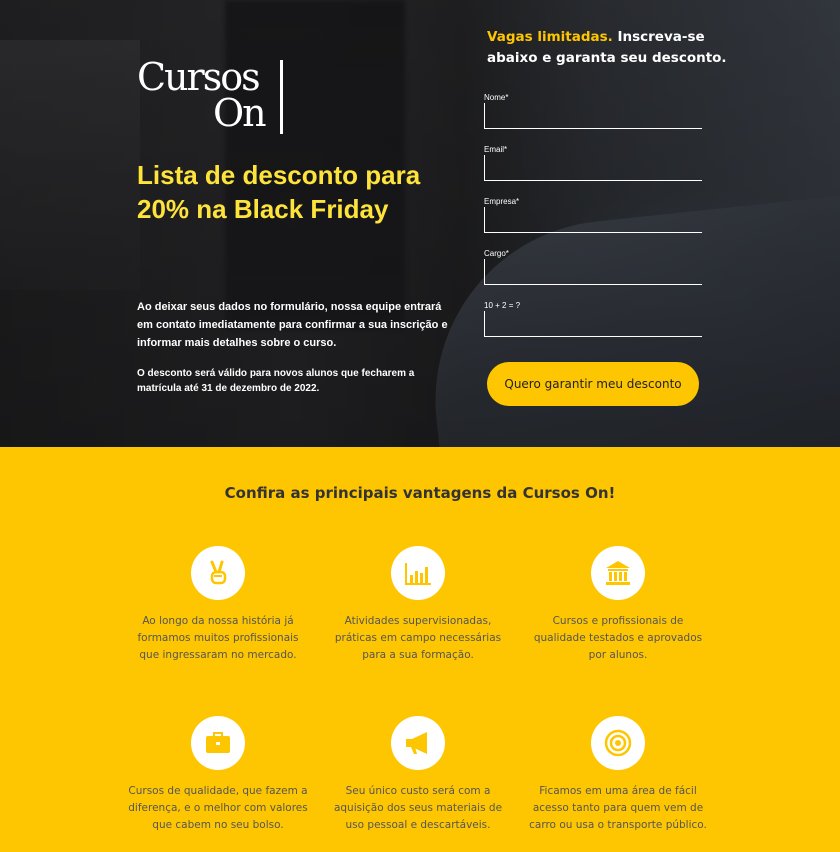 The image size is (840, 852). Describe the element at coordinates (218, 573) in the screenshot. I see `victory-hand-icon` at that location.